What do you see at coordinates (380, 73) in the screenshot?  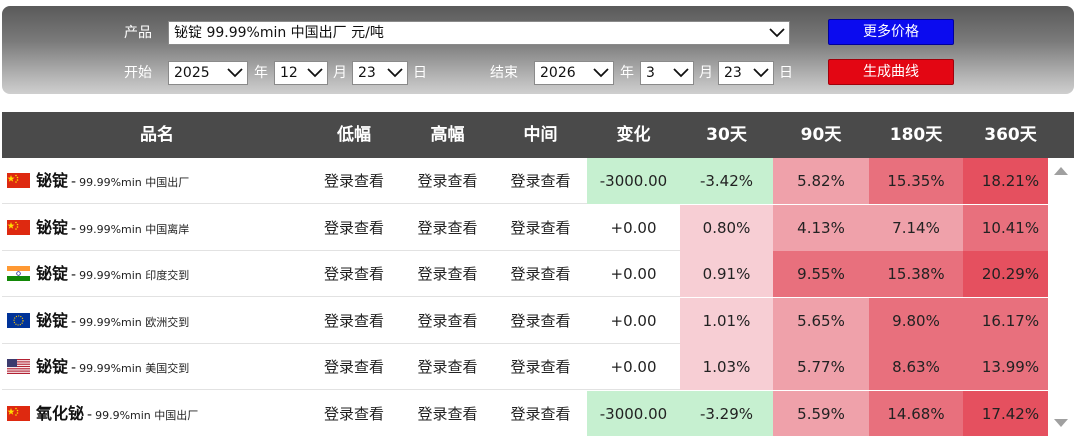 I see `start-day-select: 23` at bounding box center [380, 73].